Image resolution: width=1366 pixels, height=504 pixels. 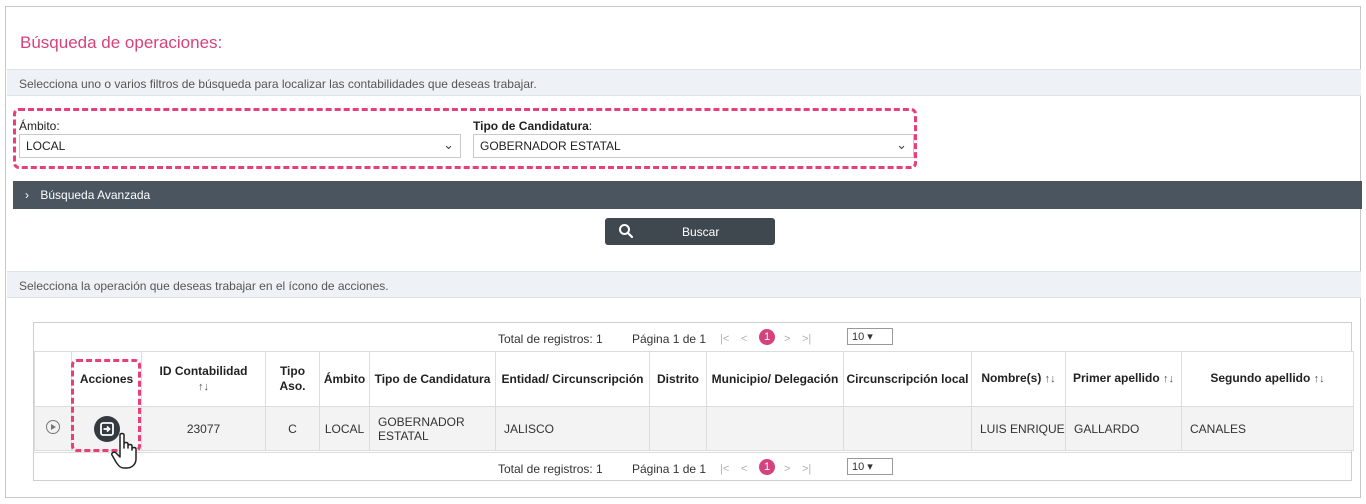 I want to click on advanced-search-toggle: › Búsqueda Avanzada, so click(x=687, y=195).